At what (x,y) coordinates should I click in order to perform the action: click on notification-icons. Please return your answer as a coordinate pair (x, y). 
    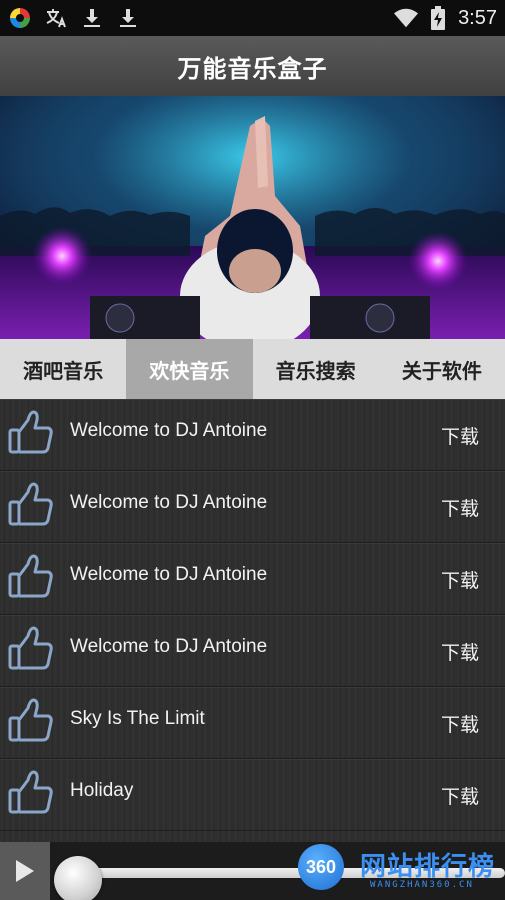
    Looking at the image, I should click on (74, 18).